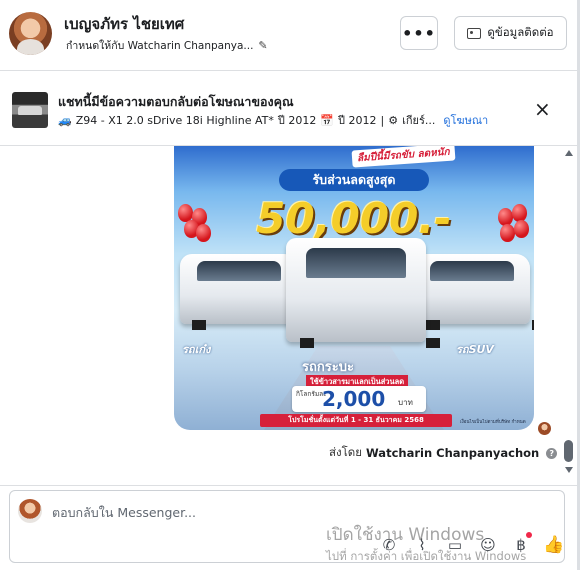 The image size is (580, 570). What do you see at coordinates (287, 526) in the screenshot?
I see `reply-composer: ตอบกลับใน Messenger... ✆ ⌇ ▭ ☺ ฿ 👍` at bounding box center [287, 526].